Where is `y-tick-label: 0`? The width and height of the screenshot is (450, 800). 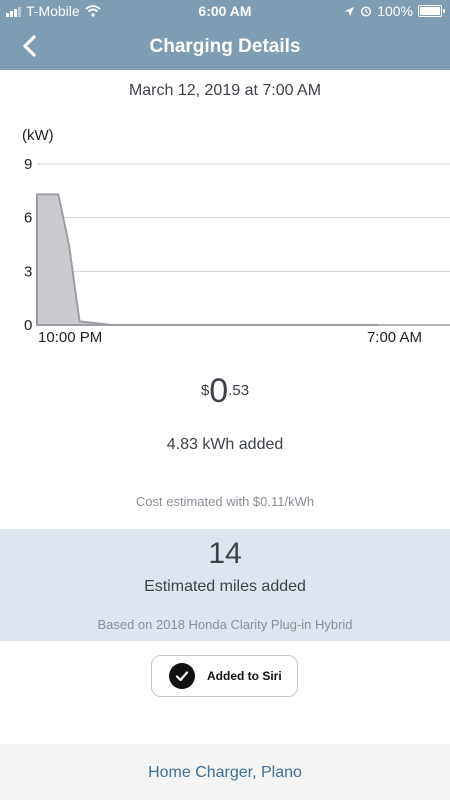
y-tick-label: 0 is located at coordinates (28, 325).